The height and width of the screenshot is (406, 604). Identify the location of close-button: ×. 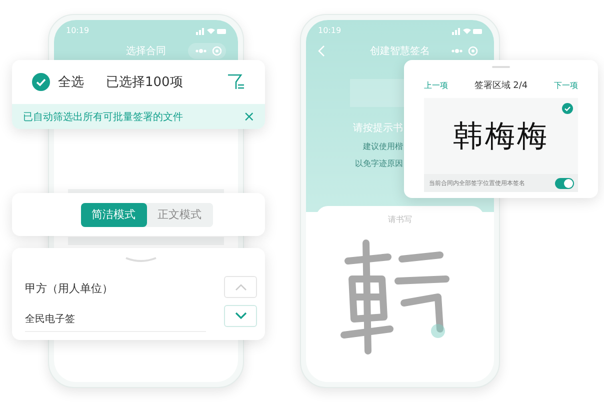
(249, 117).